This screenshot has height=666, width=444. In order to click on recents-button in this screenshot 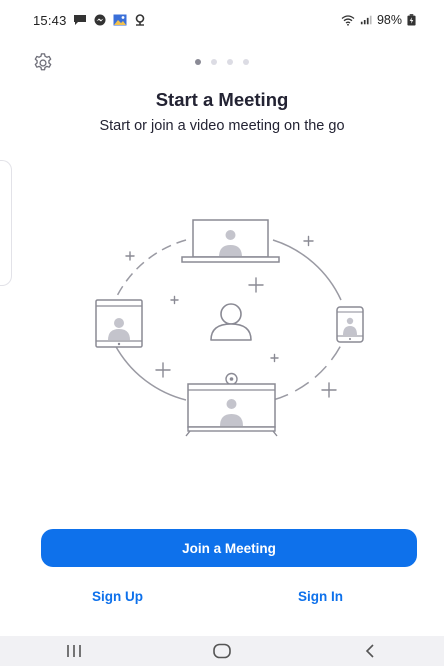, I will do `click(74, 651)`.